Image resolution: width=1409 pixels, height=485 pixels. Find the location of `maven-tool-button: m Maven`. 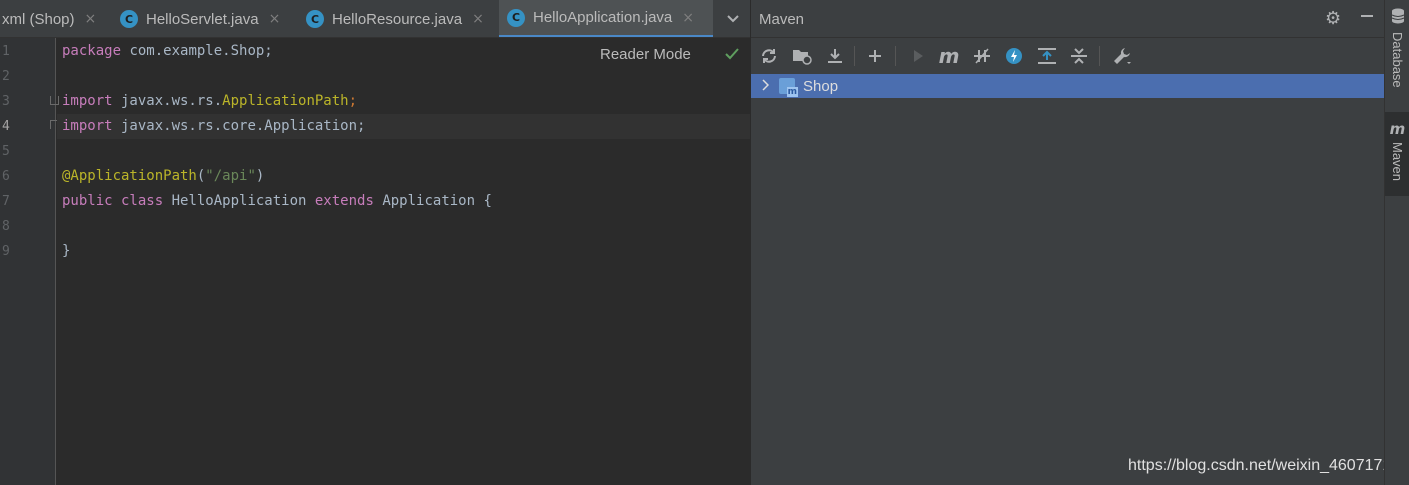

maven-tool-button: m Maven is located at coordinates (1397, 154).